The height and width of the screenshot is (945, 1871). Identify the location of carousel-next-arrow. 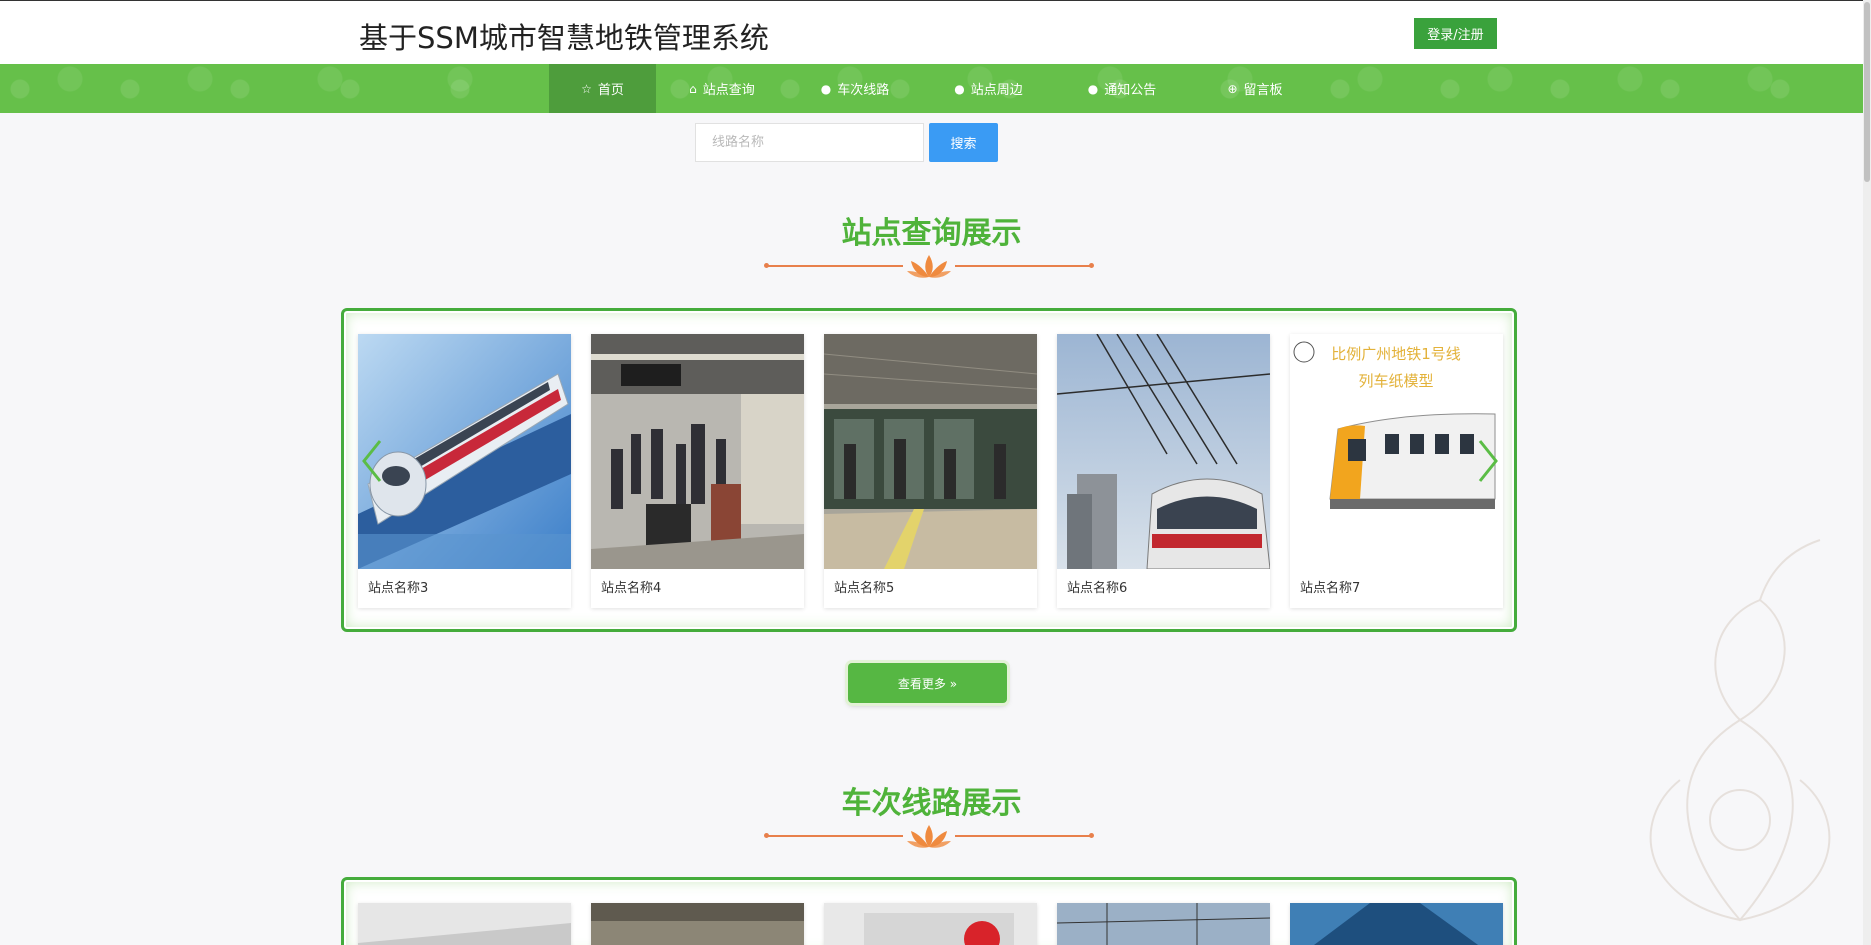
(1488, 461).